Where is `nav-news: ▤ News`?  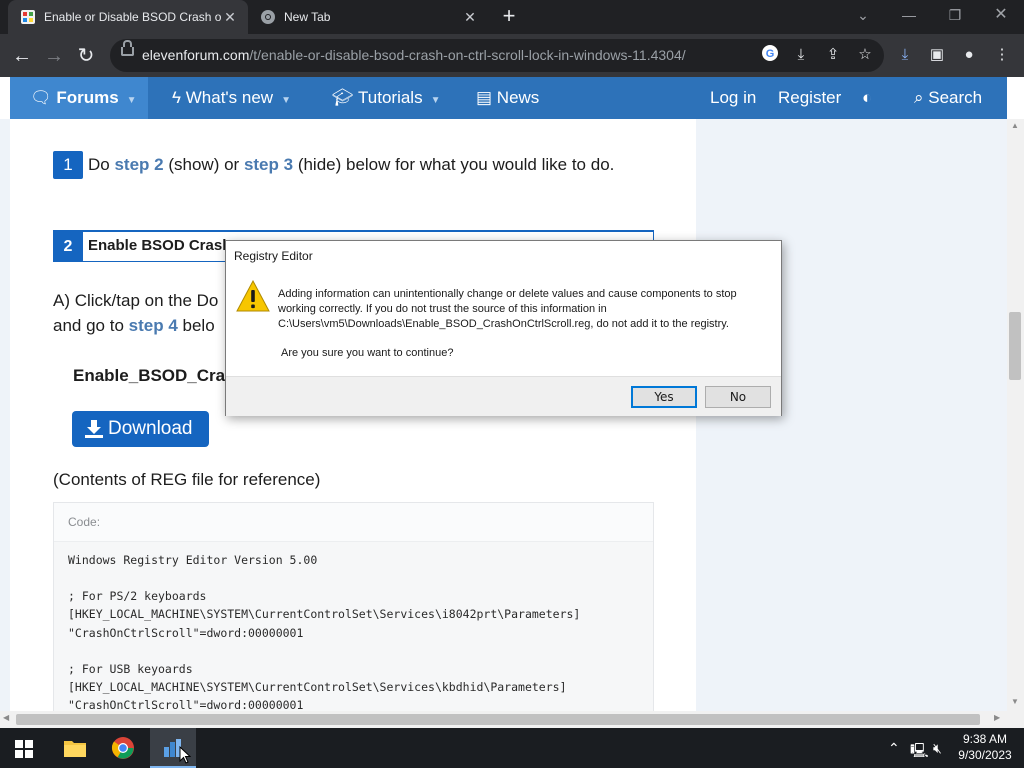 nav-news: ▤ News is located at coordinates (507, 98).